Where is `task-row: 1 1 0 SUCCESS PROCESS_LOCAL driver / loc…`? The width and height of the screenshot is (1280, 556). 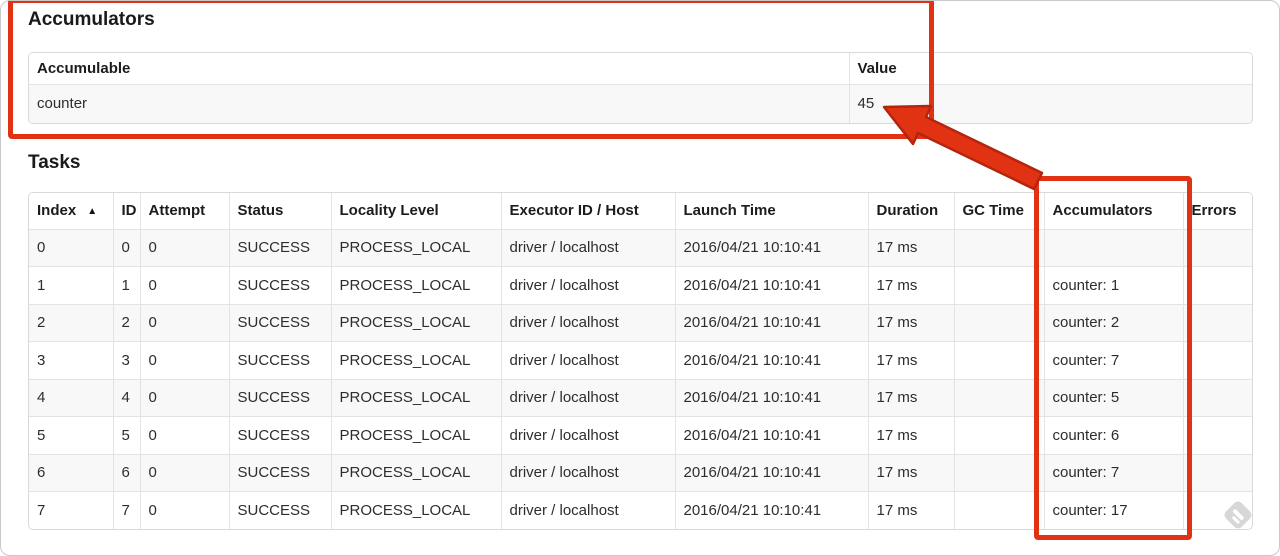
task-row: 1 1 0 SUCCESS PROCESS_LOCAL driver / loc… is located at coordinates (640, 285).